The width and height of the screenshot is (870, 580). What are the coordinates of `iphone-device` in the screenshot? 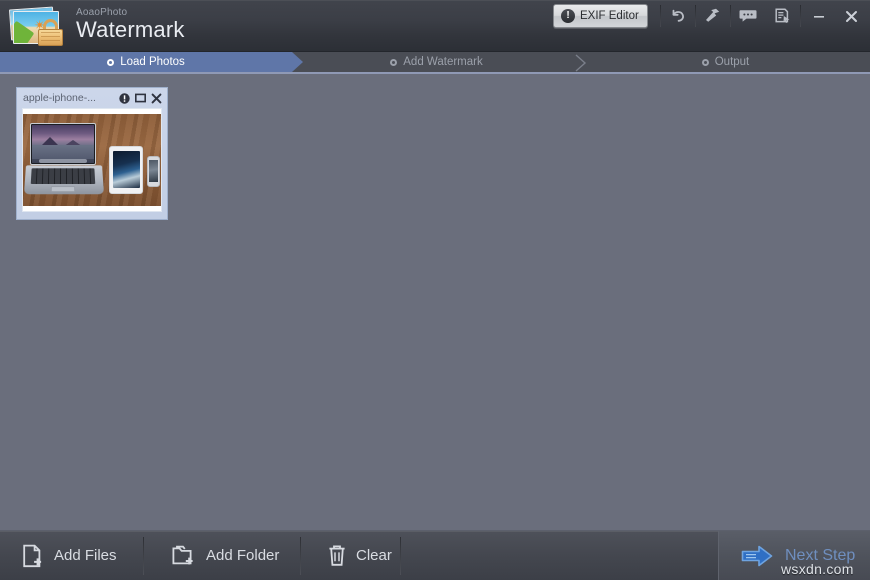 It's located at (153, 171).